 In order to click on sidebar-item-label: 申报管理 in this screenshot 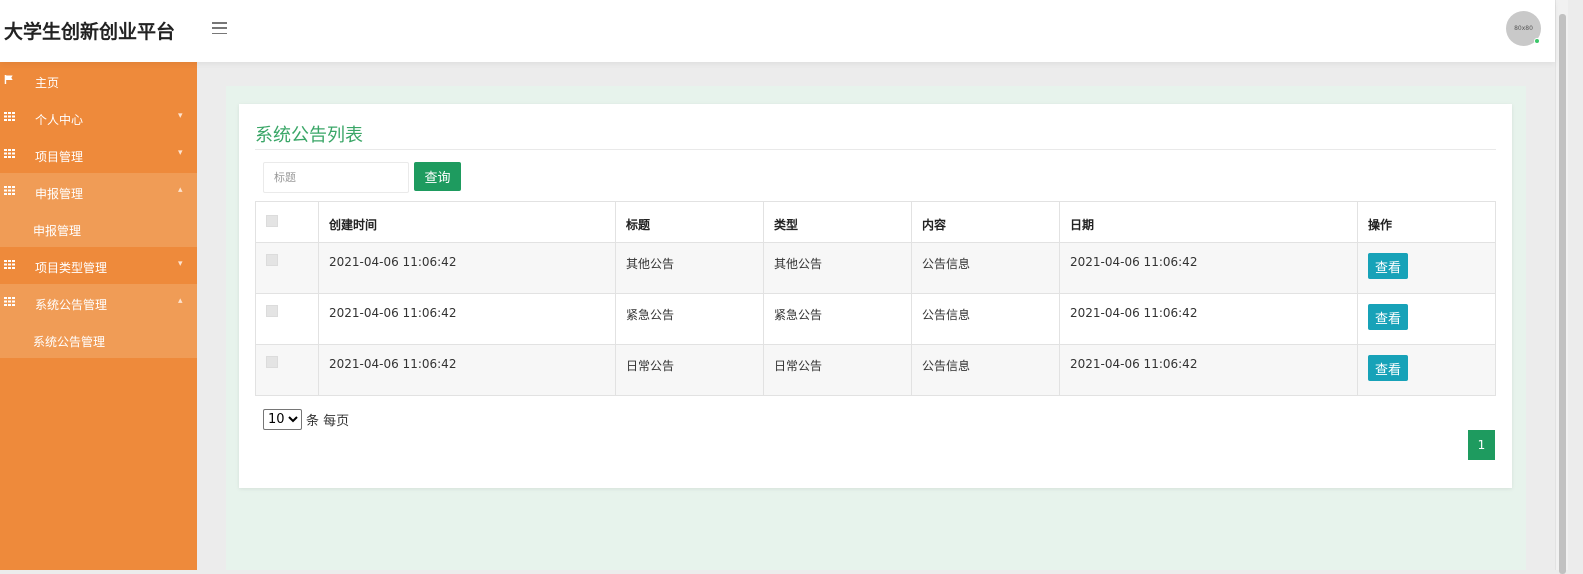, I will do `click(59, 194)`.